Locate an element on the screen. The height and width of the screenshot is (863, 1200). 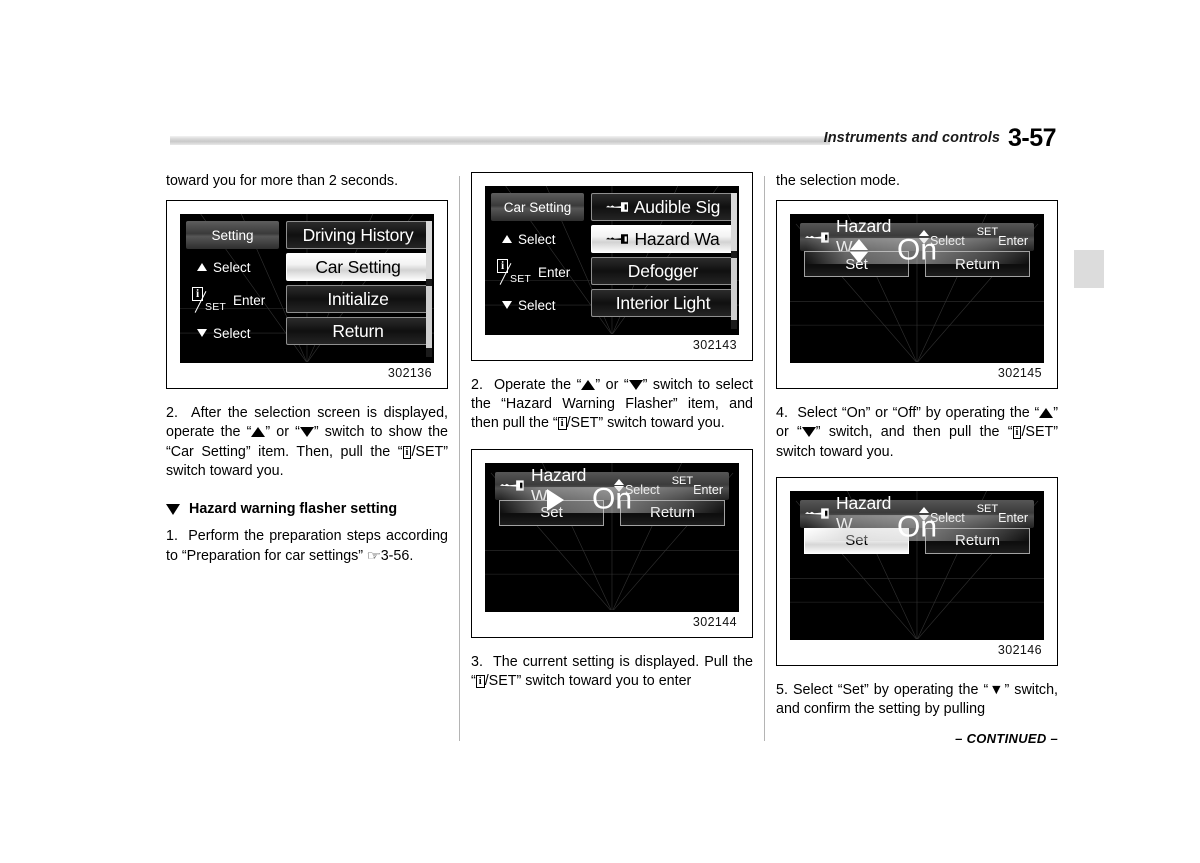
lcd-option-label: Audible Sig is located at coordinates (677, 206).